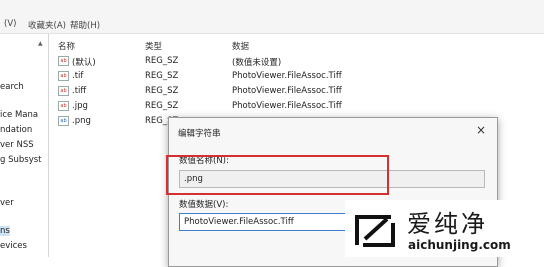 The height and width of the screenshot is (267, 544). Describe the element at coordinates (204, 205) in the screenshot. I see `value-data-label: 数值数据(V):` at that location.